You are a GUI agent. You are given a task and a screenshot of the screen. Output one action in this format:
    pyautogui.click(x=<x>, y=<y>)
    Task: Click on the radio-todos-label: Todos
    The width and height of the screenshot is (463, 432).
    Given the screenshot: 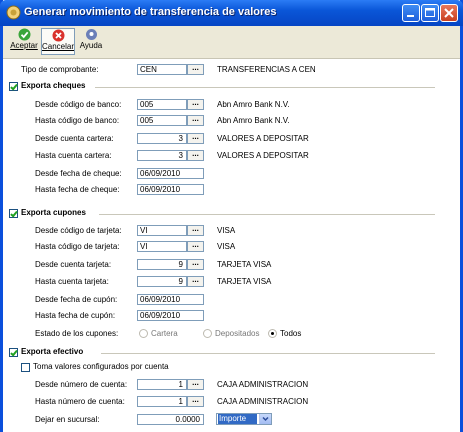 What is the action you would take?
    pyautogui.click(x=291, y=333)
    